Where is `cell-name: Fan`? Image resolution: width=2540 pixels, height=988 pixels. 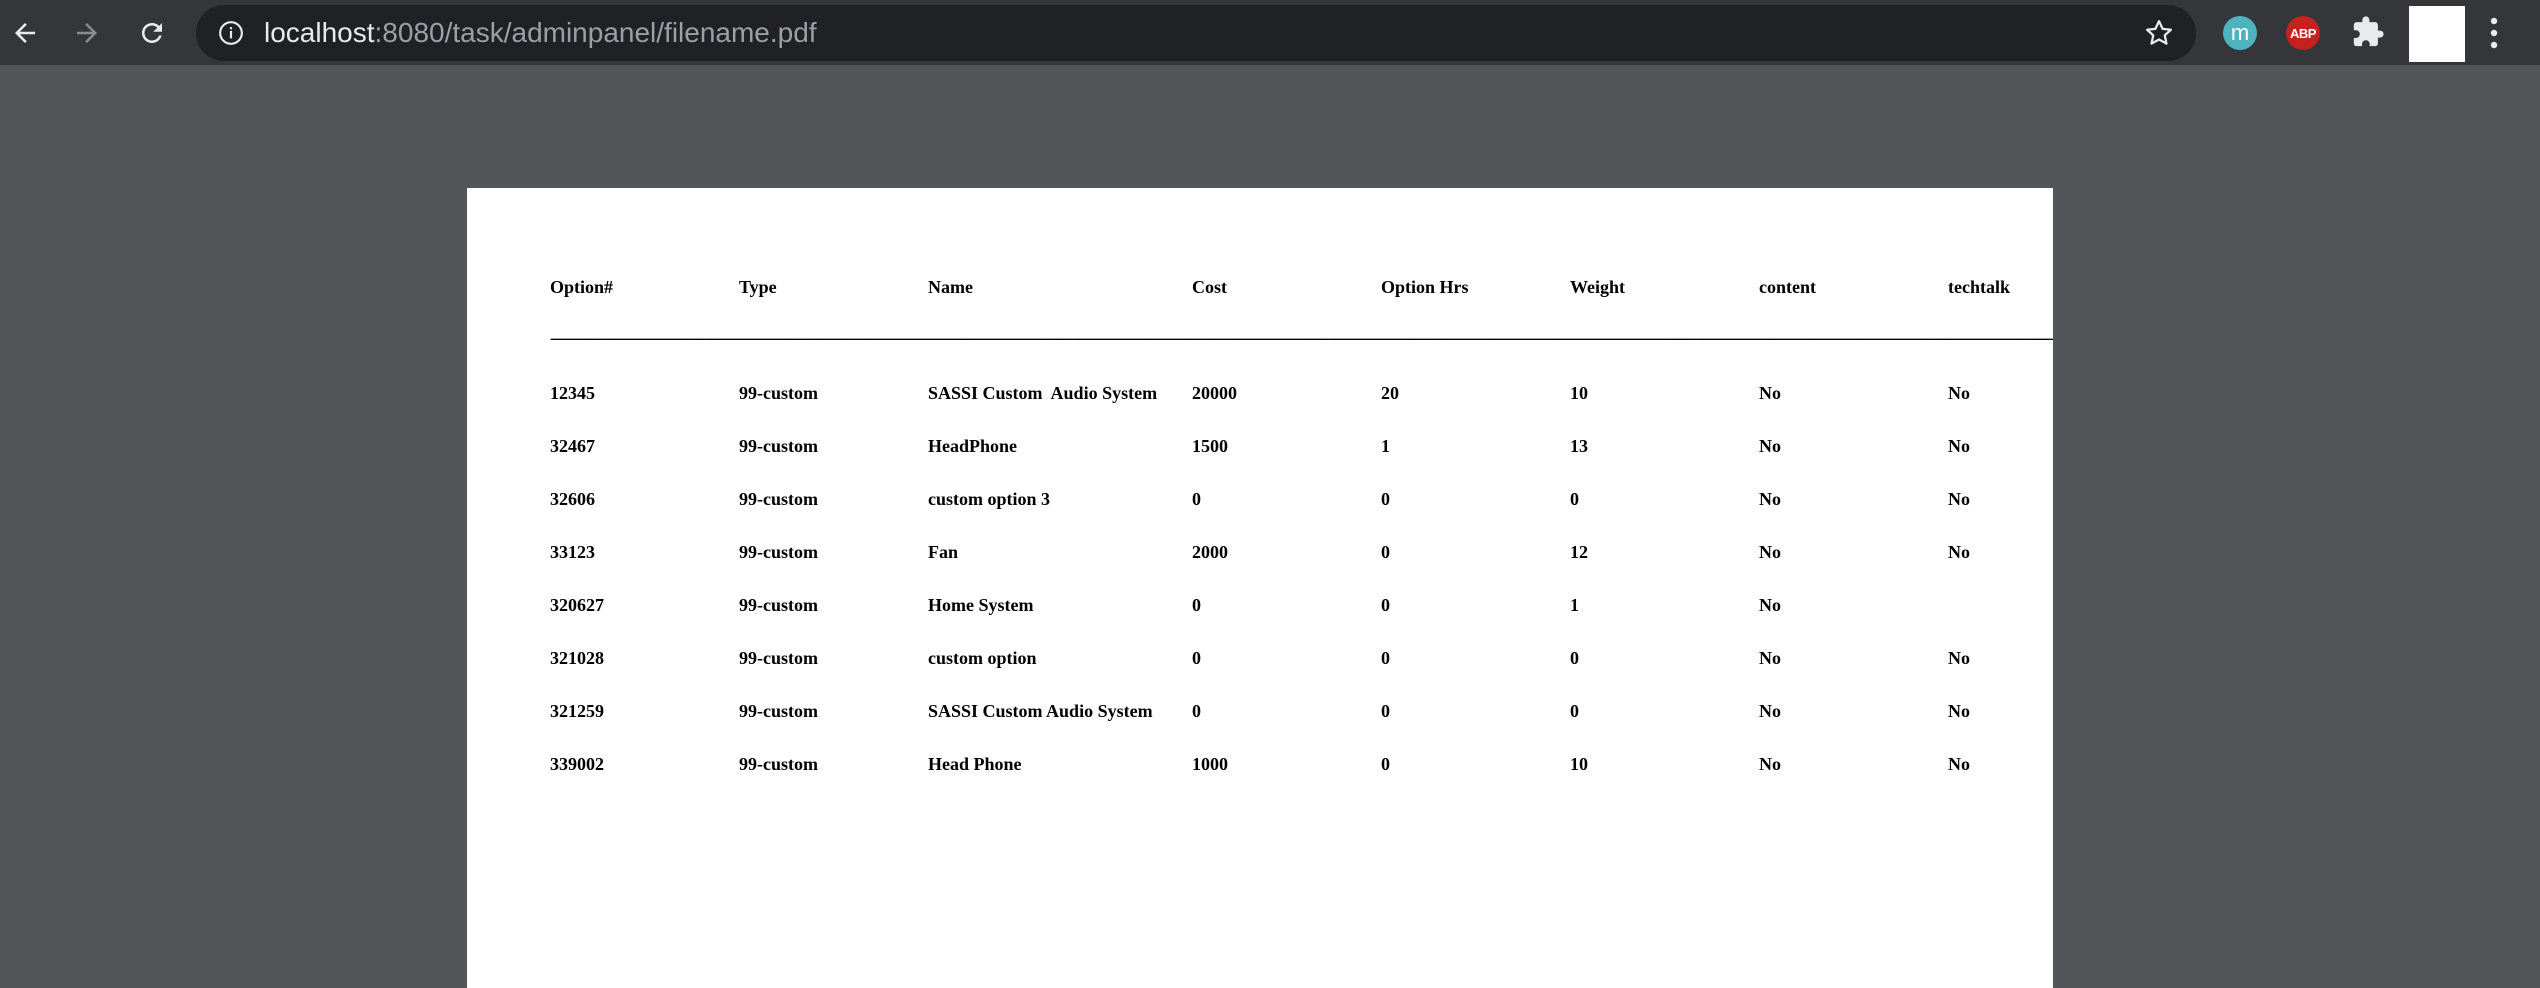 cell-name: Fan is located at coordinates (943, 552).